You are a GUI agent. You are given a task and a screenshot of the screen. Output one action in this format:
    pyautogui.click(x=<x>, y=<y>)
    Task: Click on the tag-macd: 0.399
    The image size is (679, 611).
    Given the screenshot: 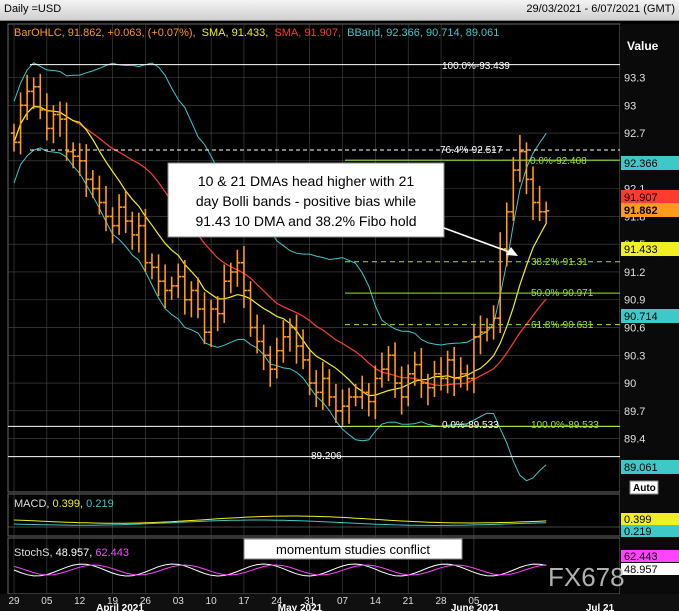 What is the action you would take?
    pyautogui.click(x=638, y=520)
    